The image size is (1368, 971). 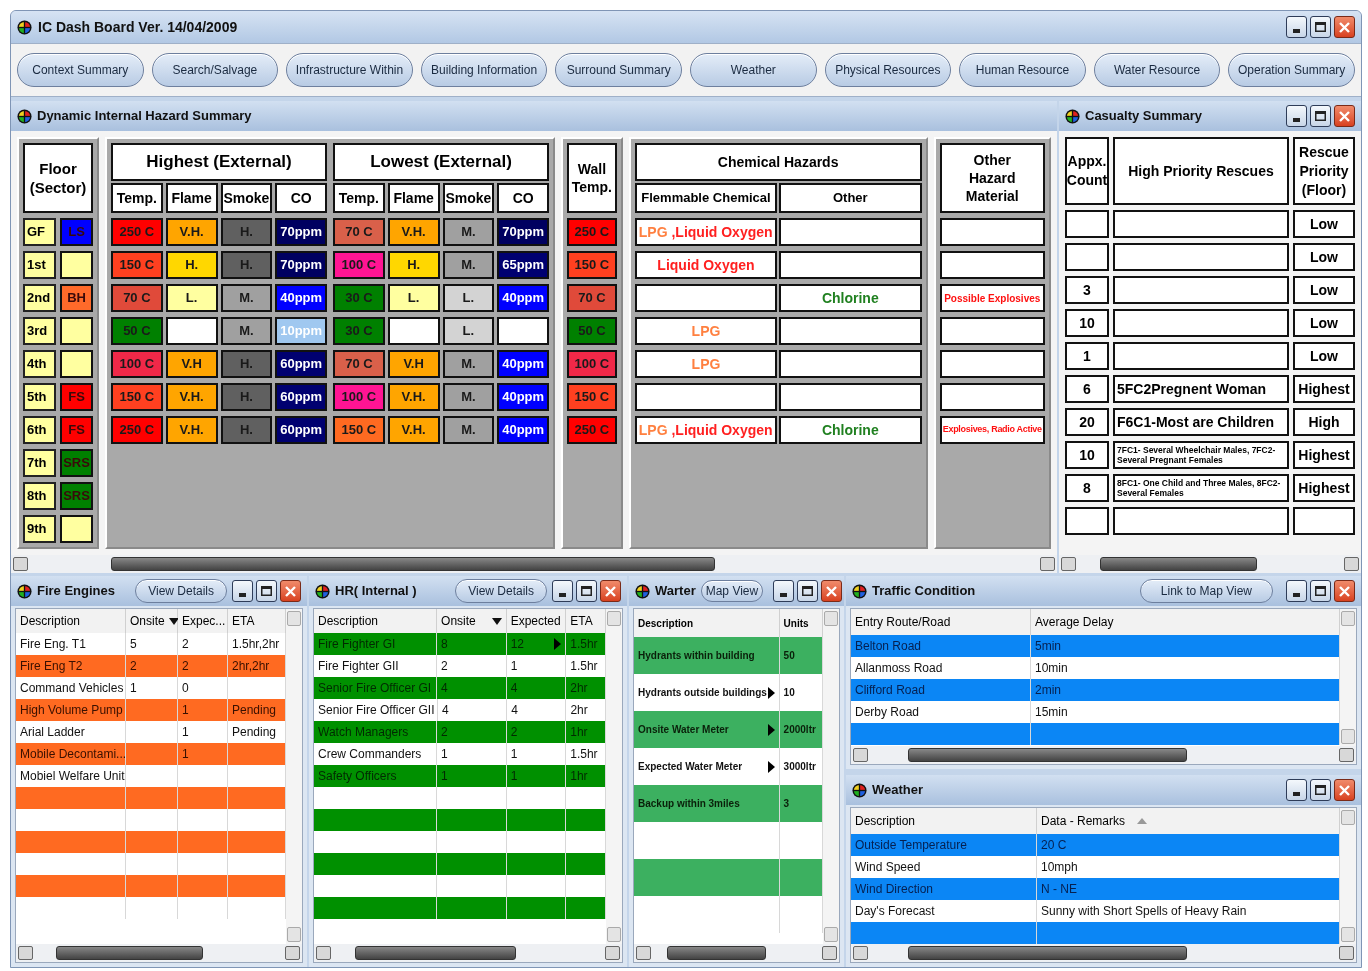 I want to click on table-cell: 1, so click(x=536, y=776).